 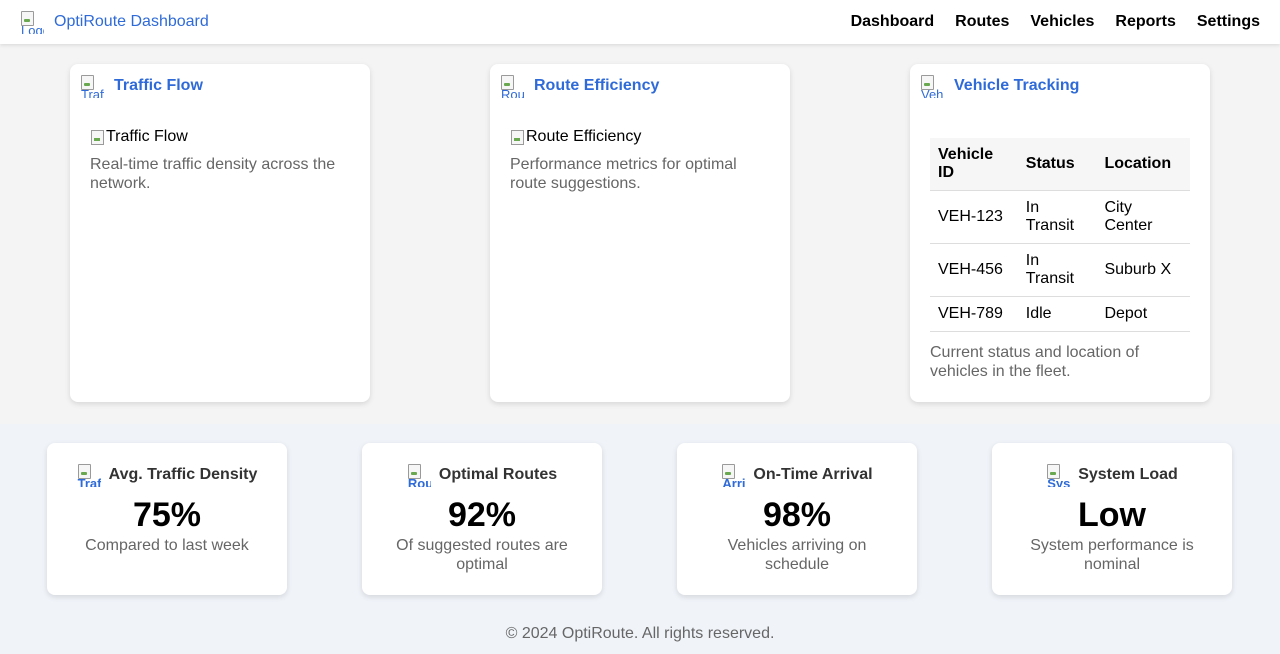 What do you see at coordinates (167, 515) in the screenshot?
I see `metric-value: 75%` at bounding box center [167, 515].